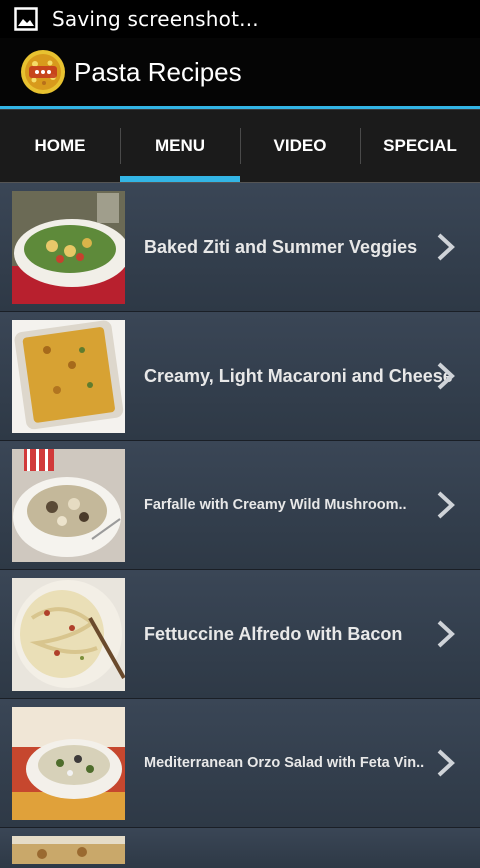  I want to click on recipe-row-partial, so click(240, 848).